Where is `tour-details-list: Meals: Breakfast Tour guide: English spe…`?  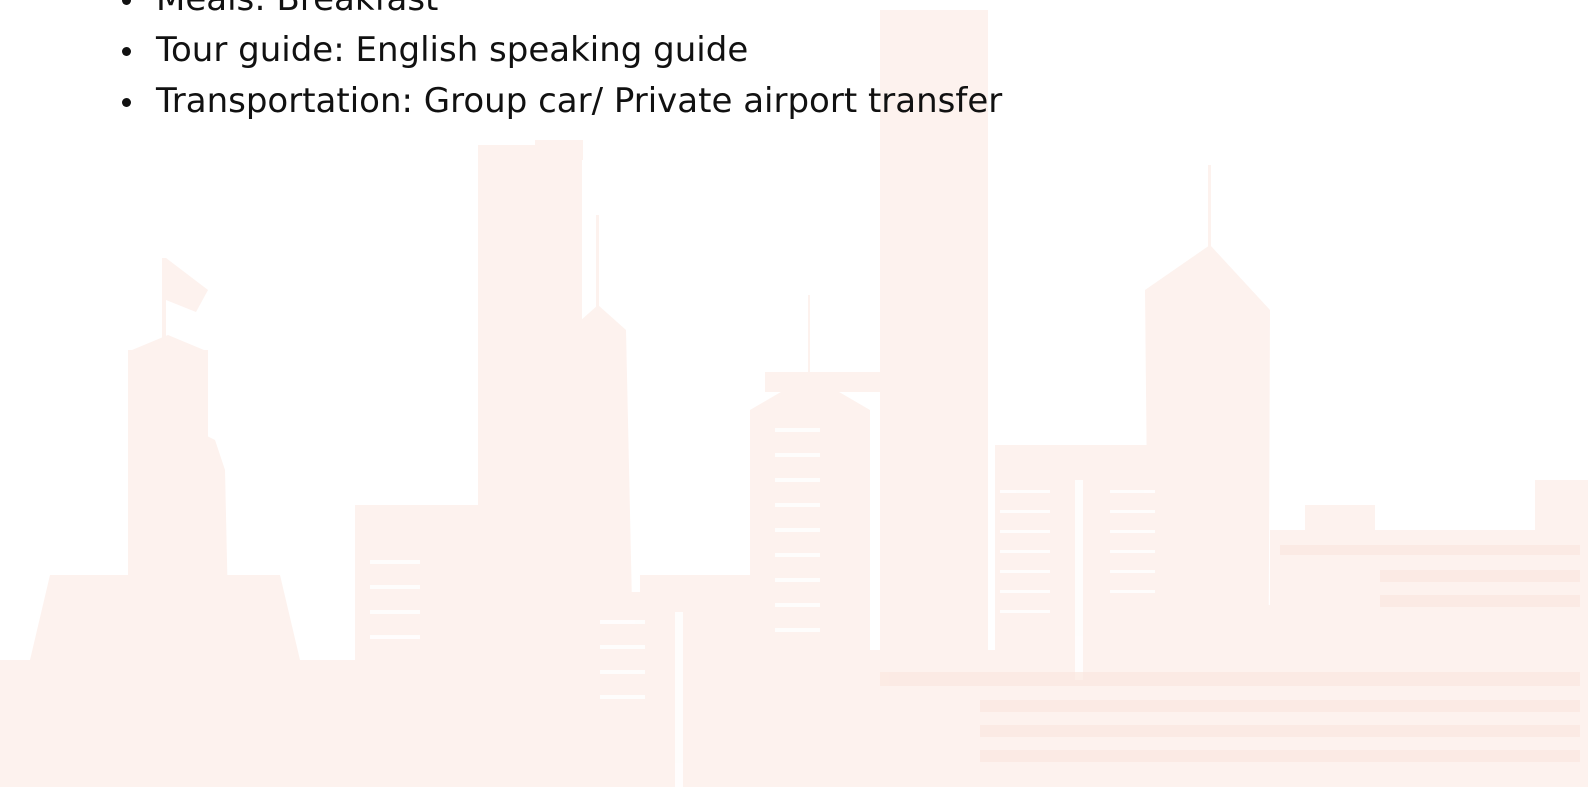 tour-details-list: Meals: Breakfast Tour guide: English spe… is located at coordinates (789, 63).